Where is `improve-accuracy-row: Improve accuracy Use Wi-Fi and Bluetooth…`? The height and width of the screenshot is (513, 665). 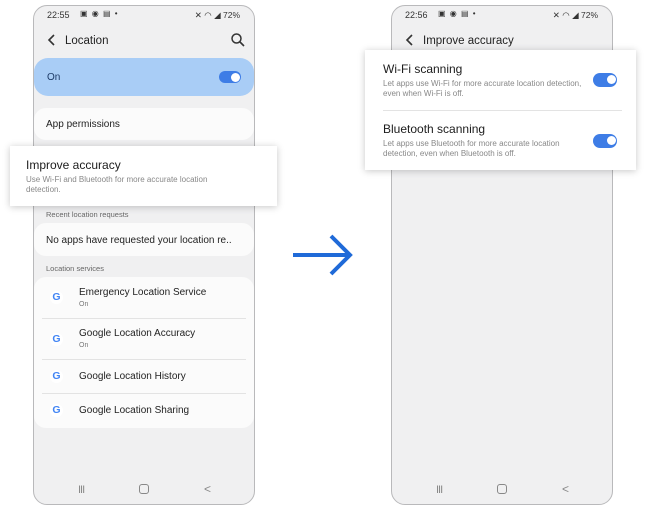
improve-accuracy-row: Improve accuracy Use Wi-Fi and Bluetooth… is located at coordinates (143, 176).